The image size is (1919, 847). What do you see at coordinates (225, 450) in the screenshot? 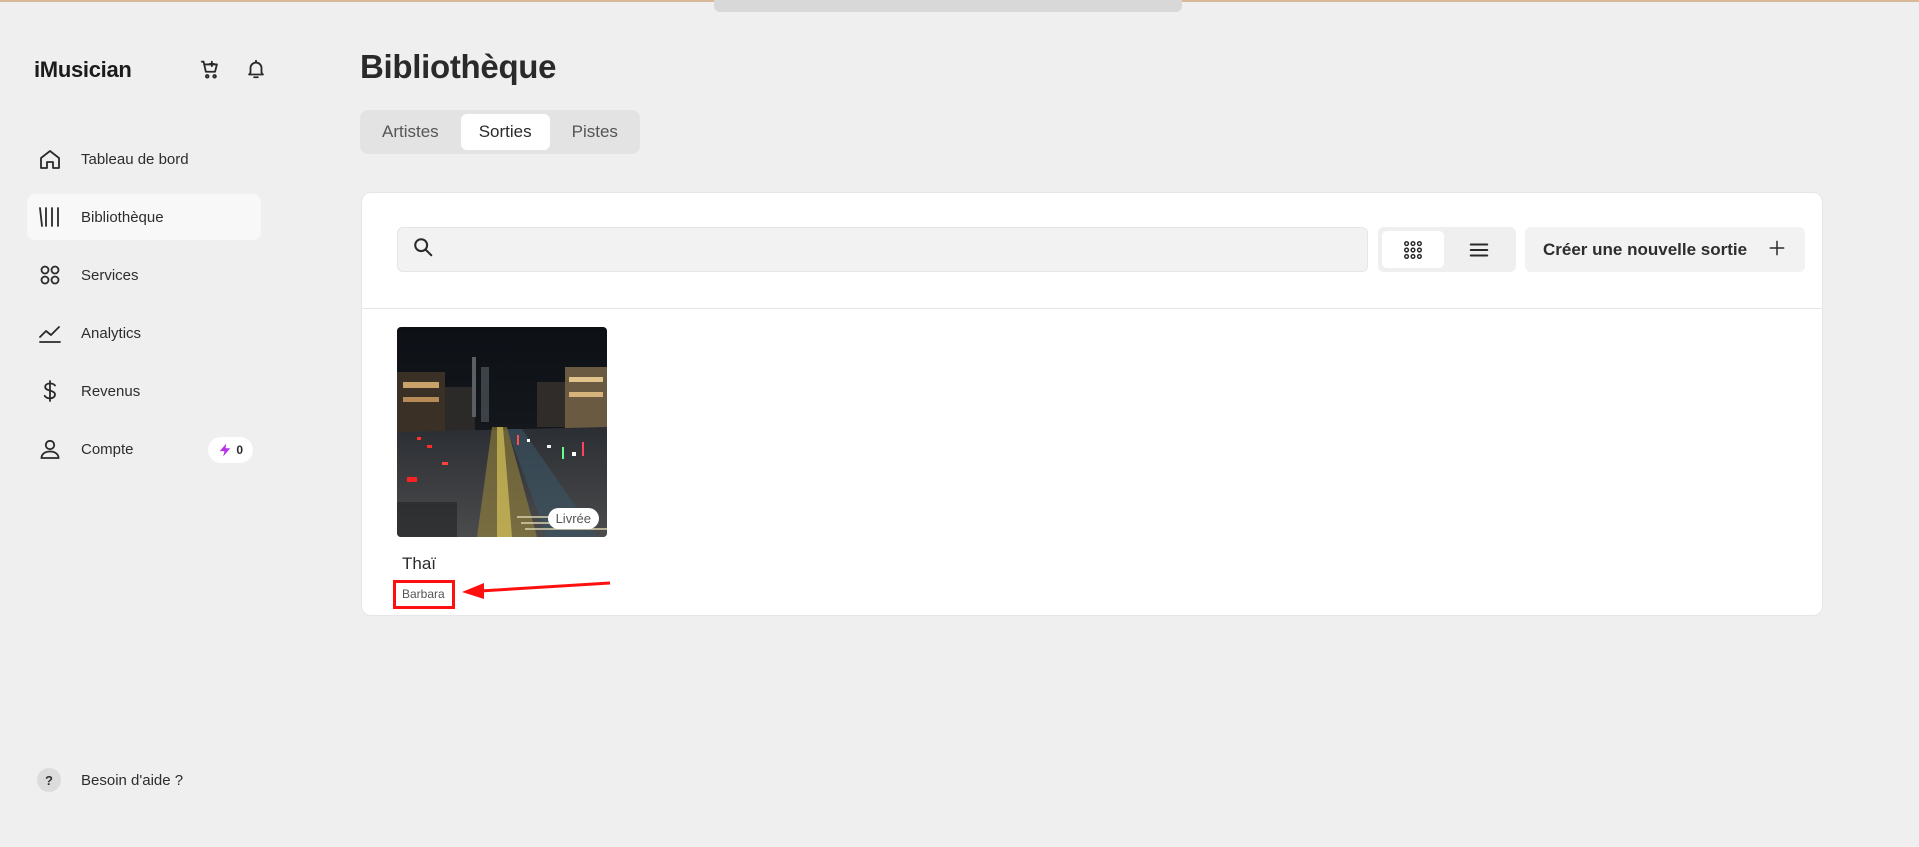
I see `bolt-icon` at bounding box center [225, 450].